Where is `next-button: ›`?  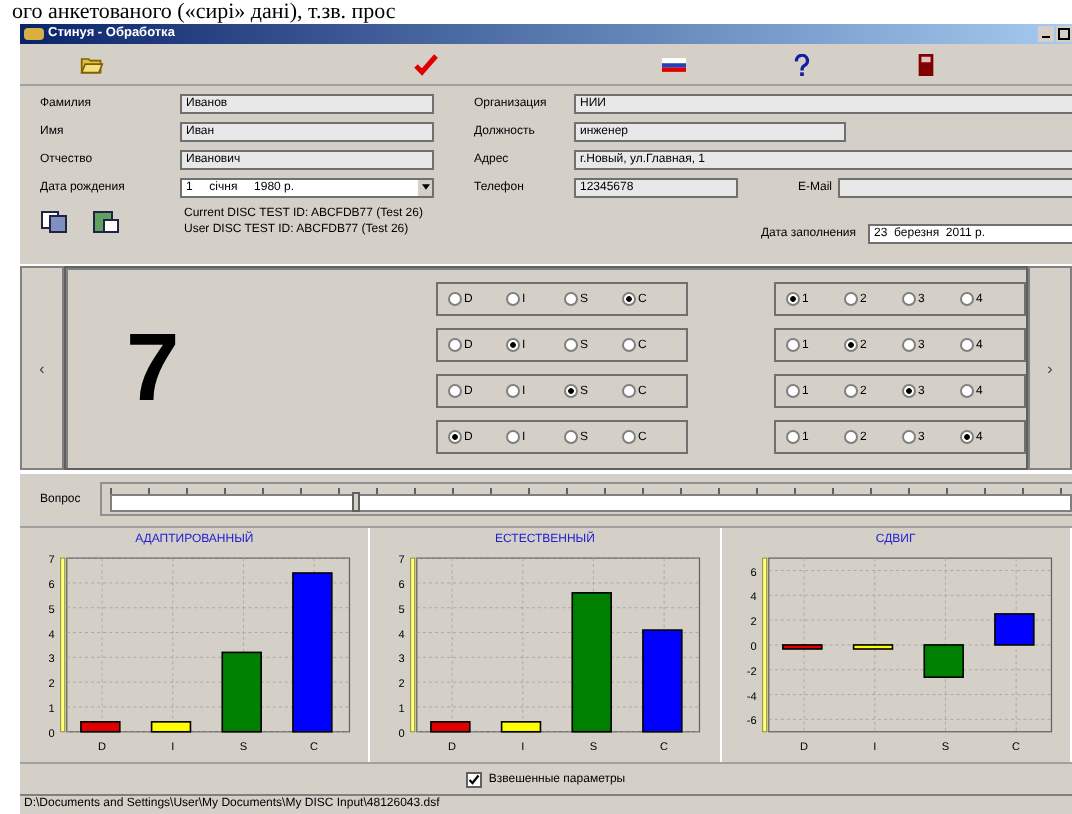
next-button: › is located at coordinates (1050, 368).